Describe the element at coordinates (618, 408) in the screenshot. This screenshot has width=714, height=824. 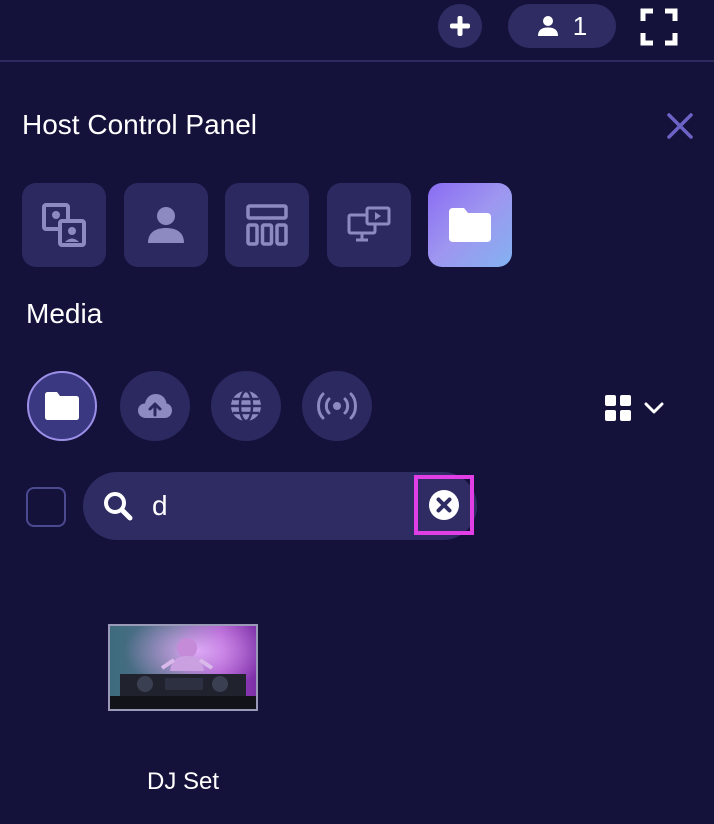
I see `grid-view-icon` at that location.